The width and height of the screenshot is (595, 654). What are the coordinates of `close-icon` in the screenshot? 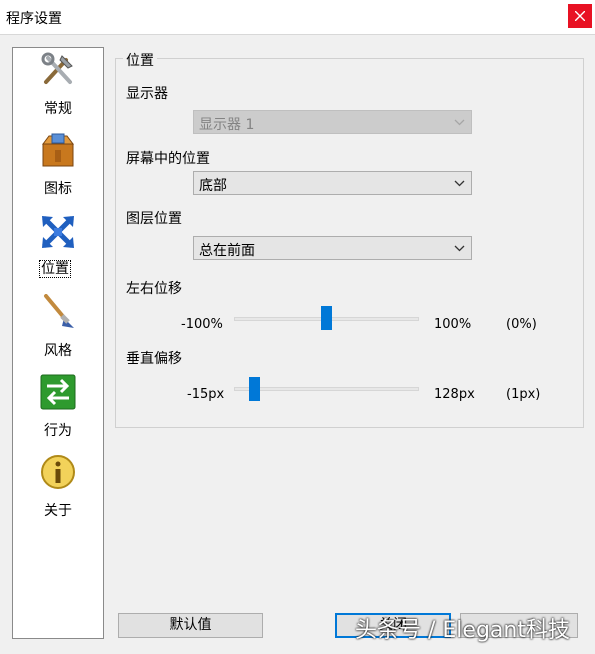 It's located at (580, 16).